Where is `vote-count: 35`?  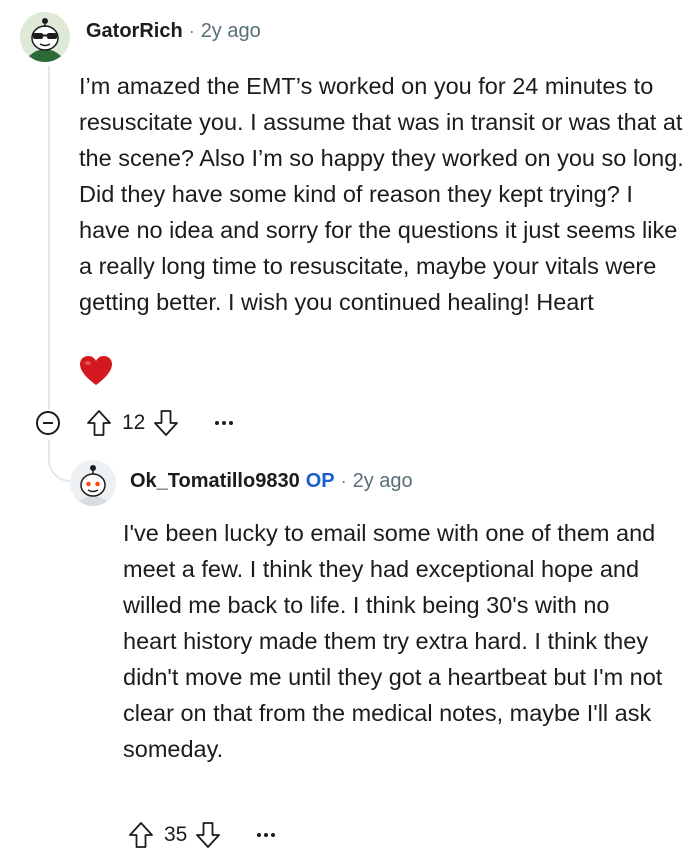
vote-count: 35 is located at coordinates (176, 834).